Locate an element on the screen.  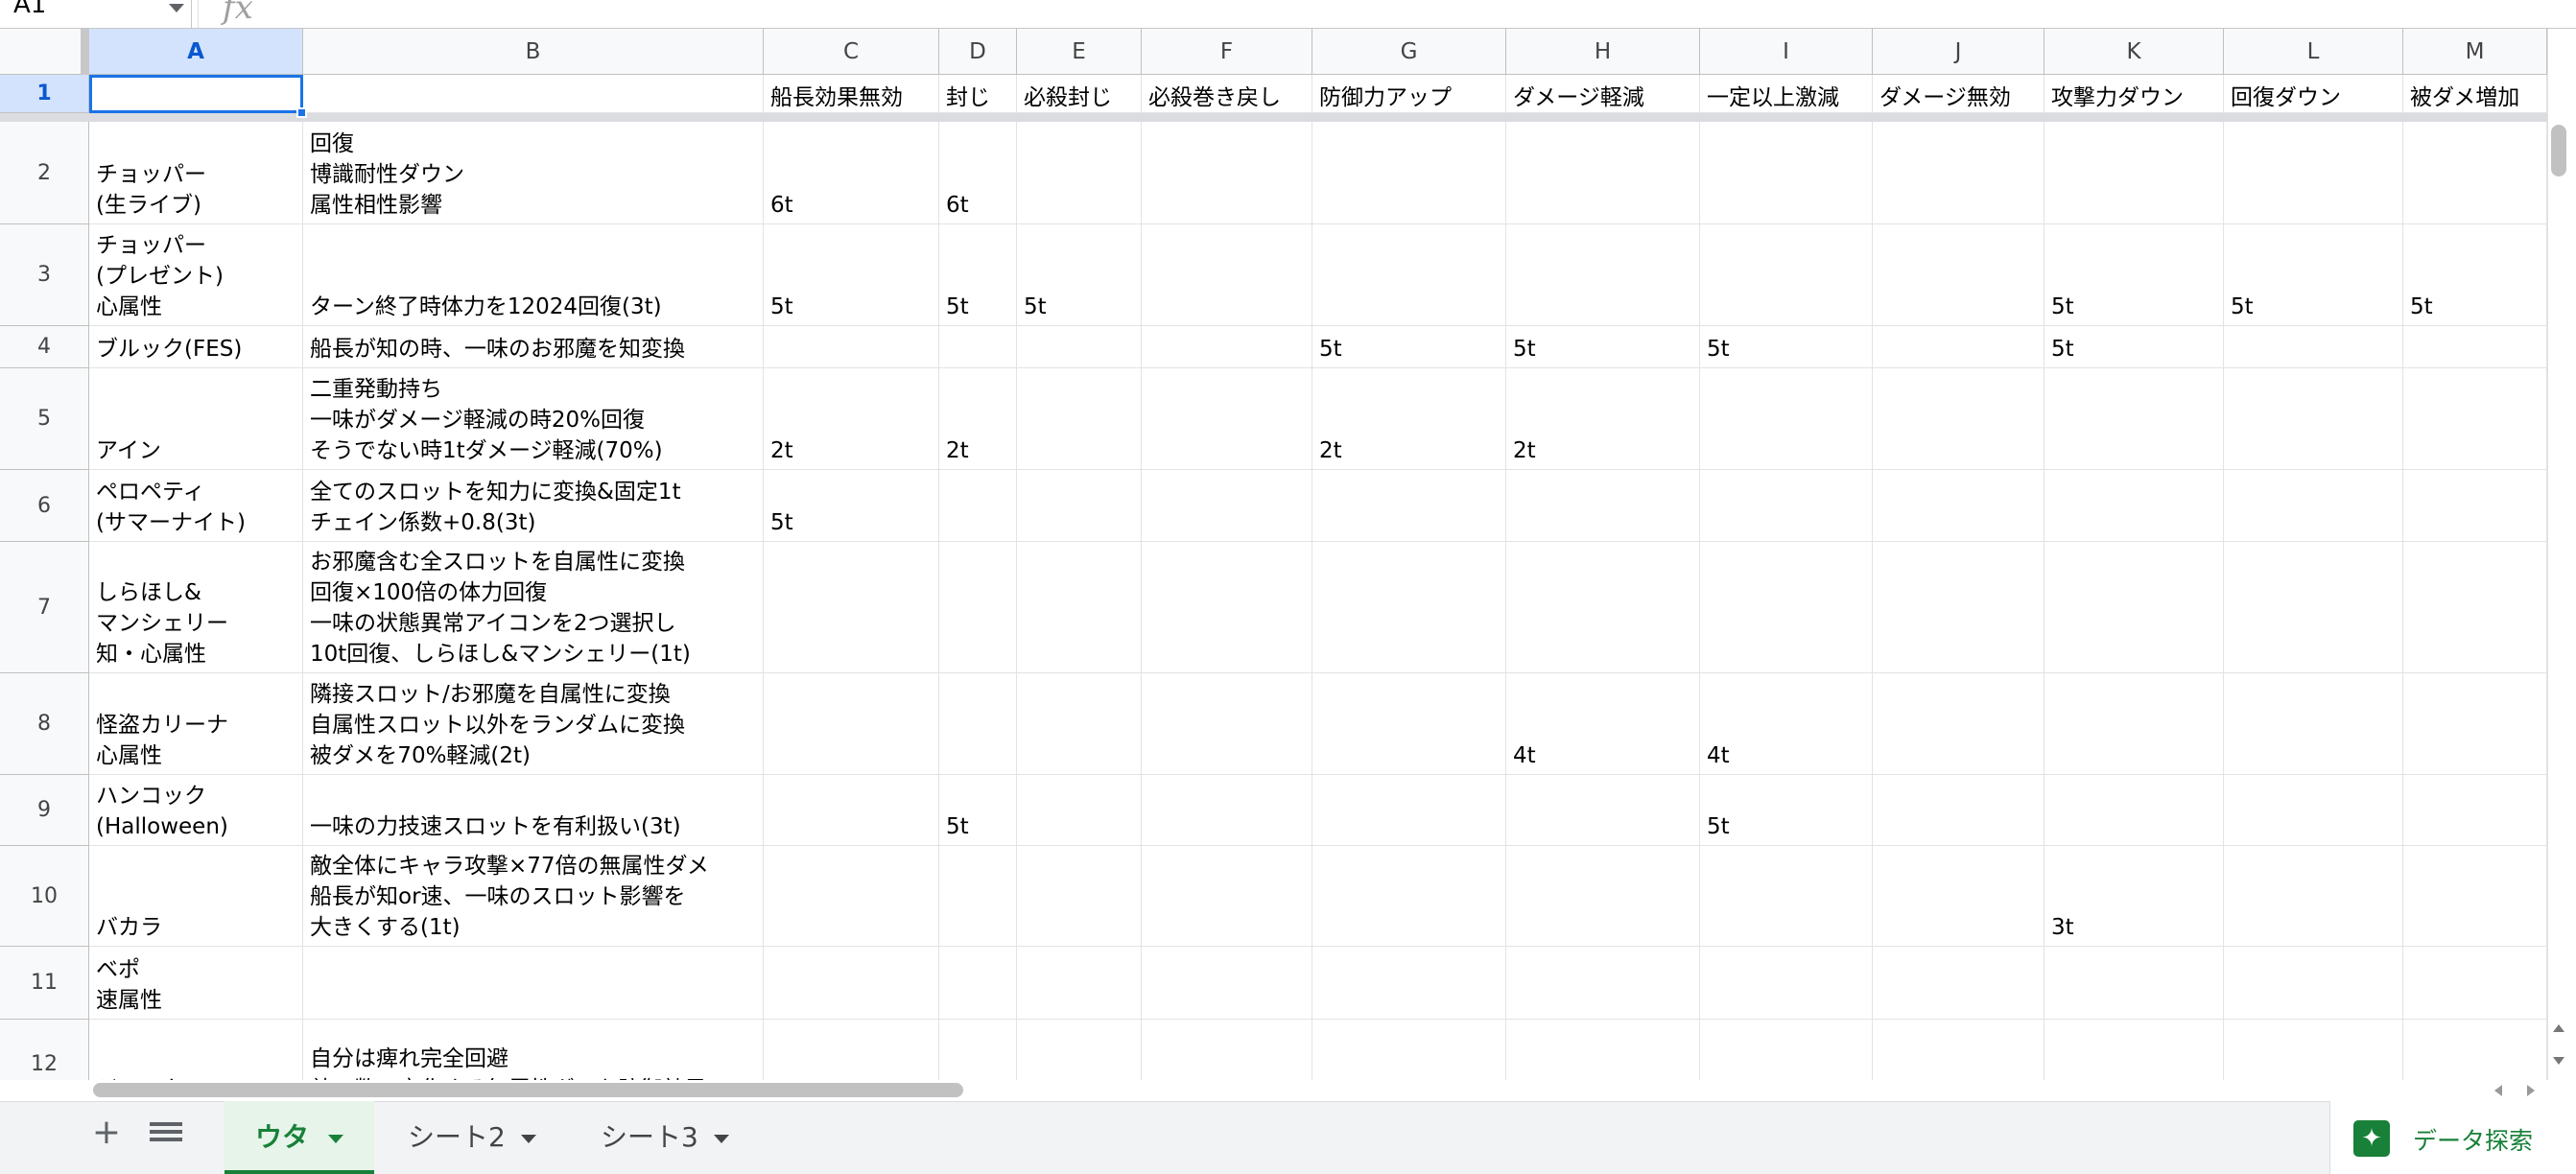
cell-b12: 自分は痺れ完全回避 敵の数で変化する無属性ダメを防御効果 is located at coordinates (534, 1050).